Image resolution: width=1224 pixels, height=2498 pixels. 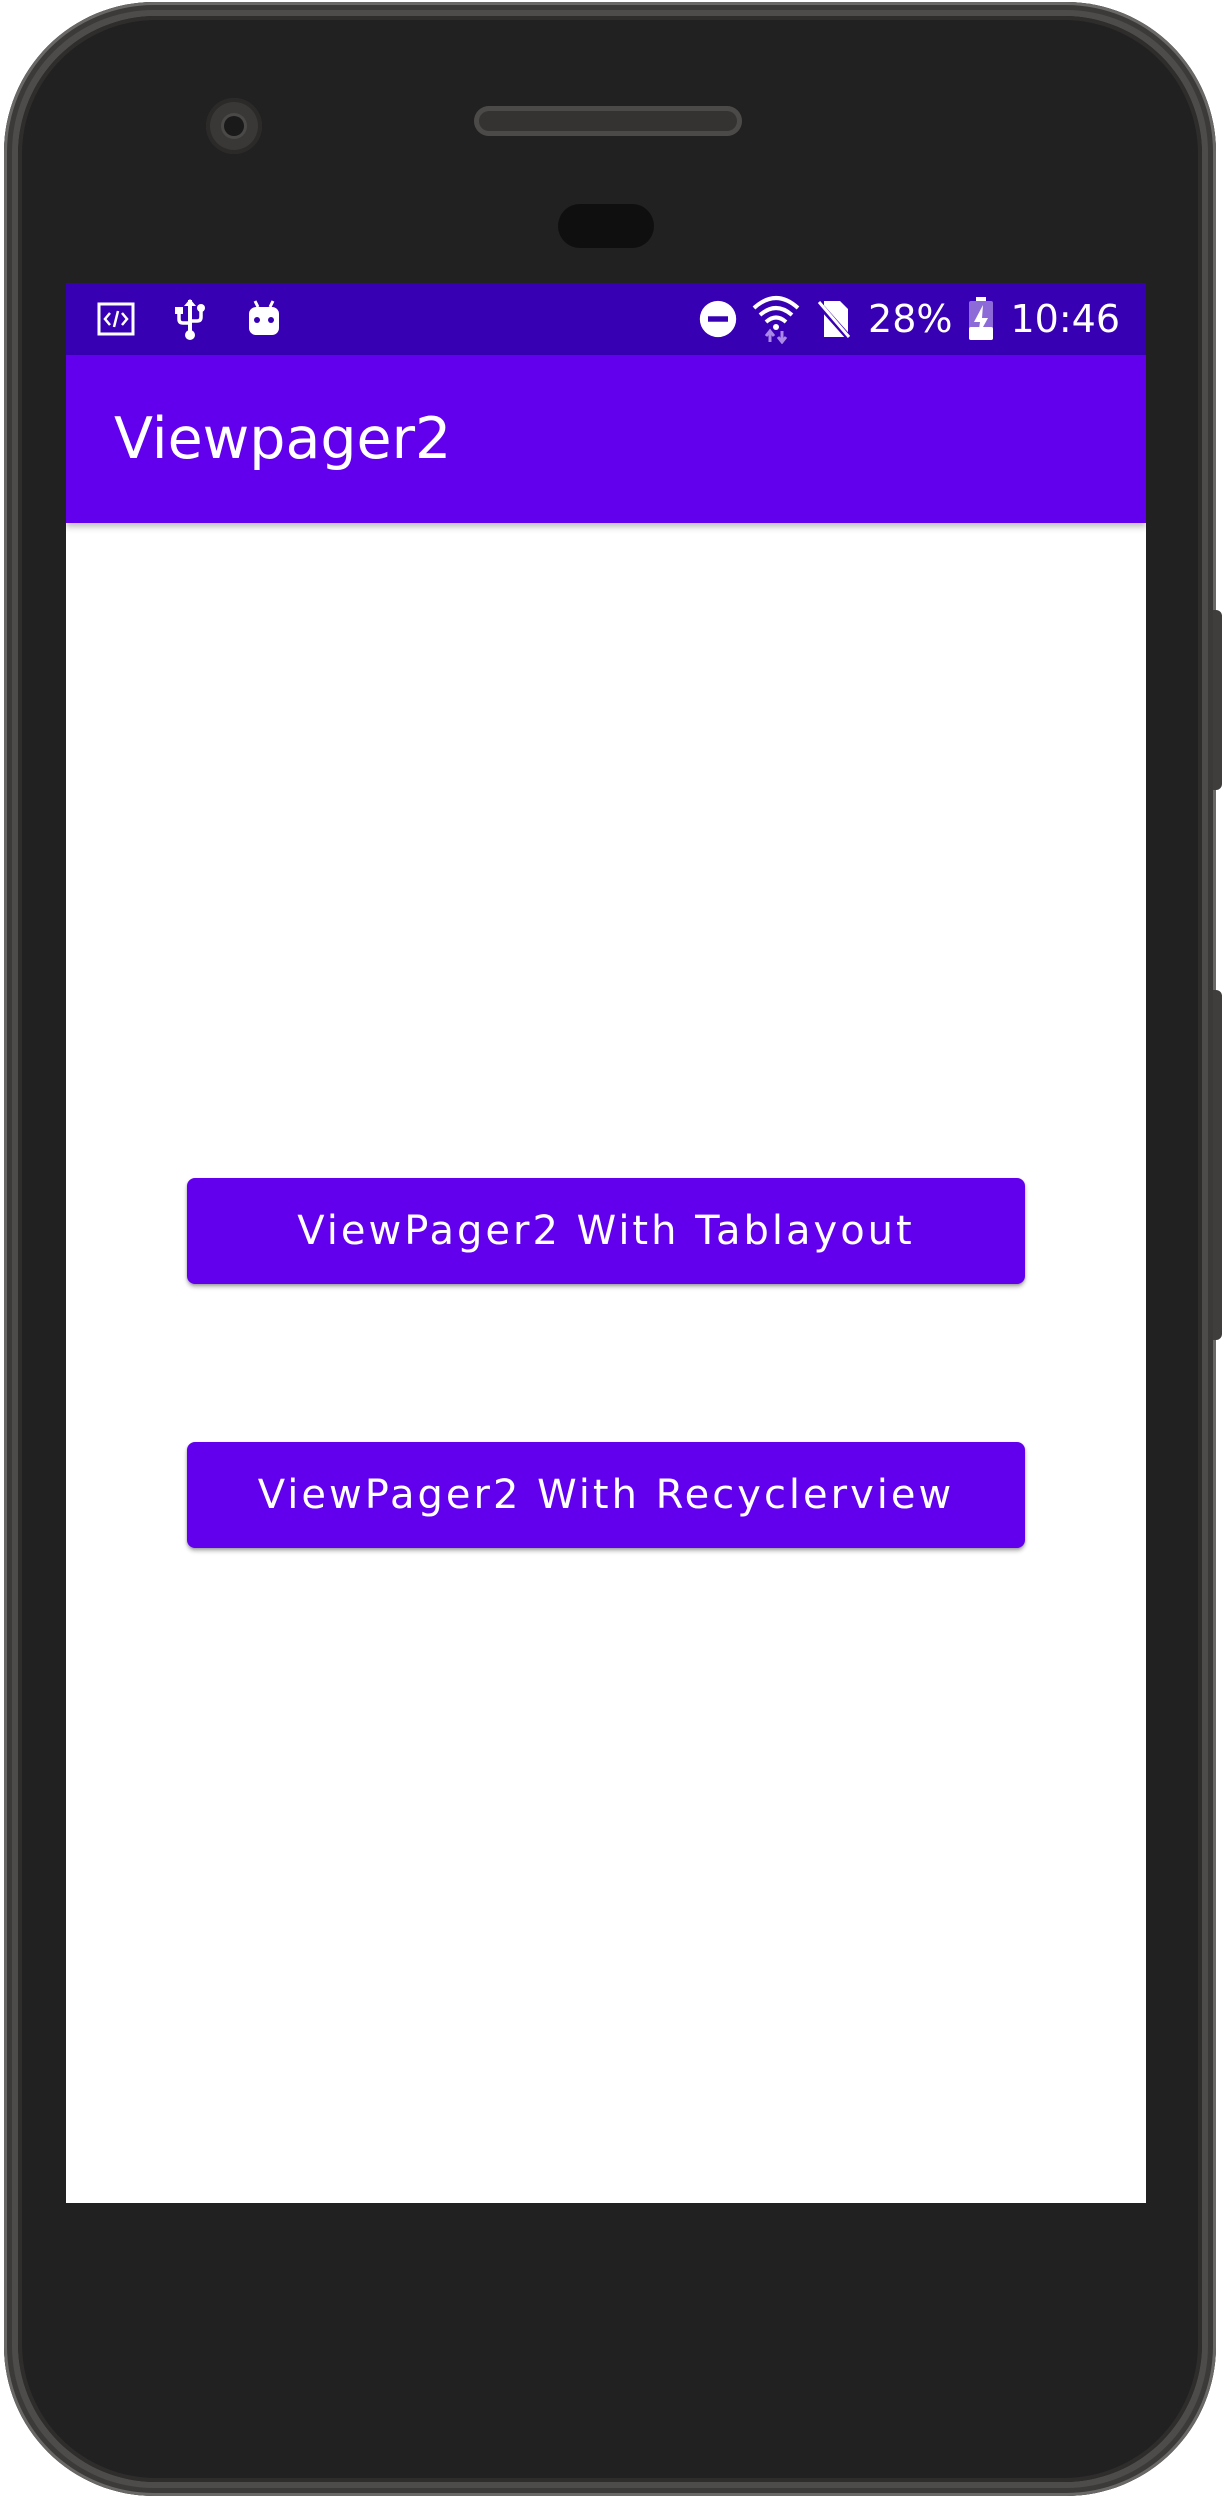 I want to click on proximity-sensor, so click(x=606, y=226).